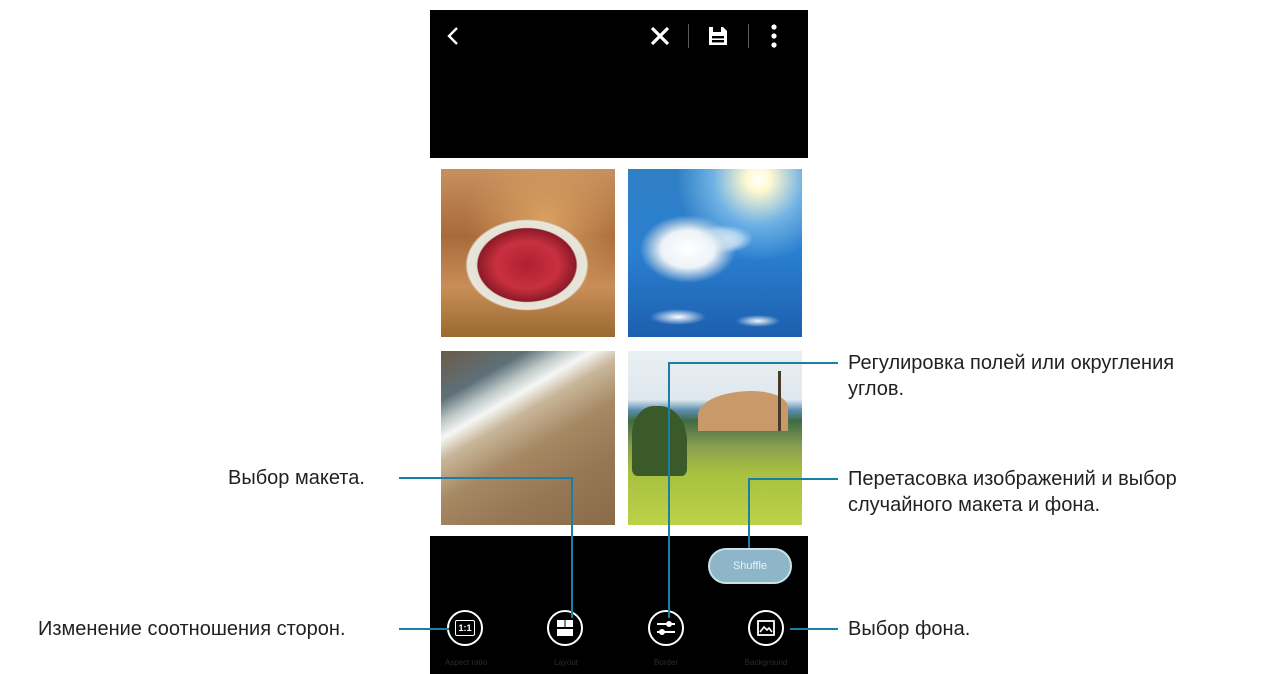  Describe the element at coordinates (424, 629) in the screenshot. I see `callout-line-aspect-ratio` at that location.